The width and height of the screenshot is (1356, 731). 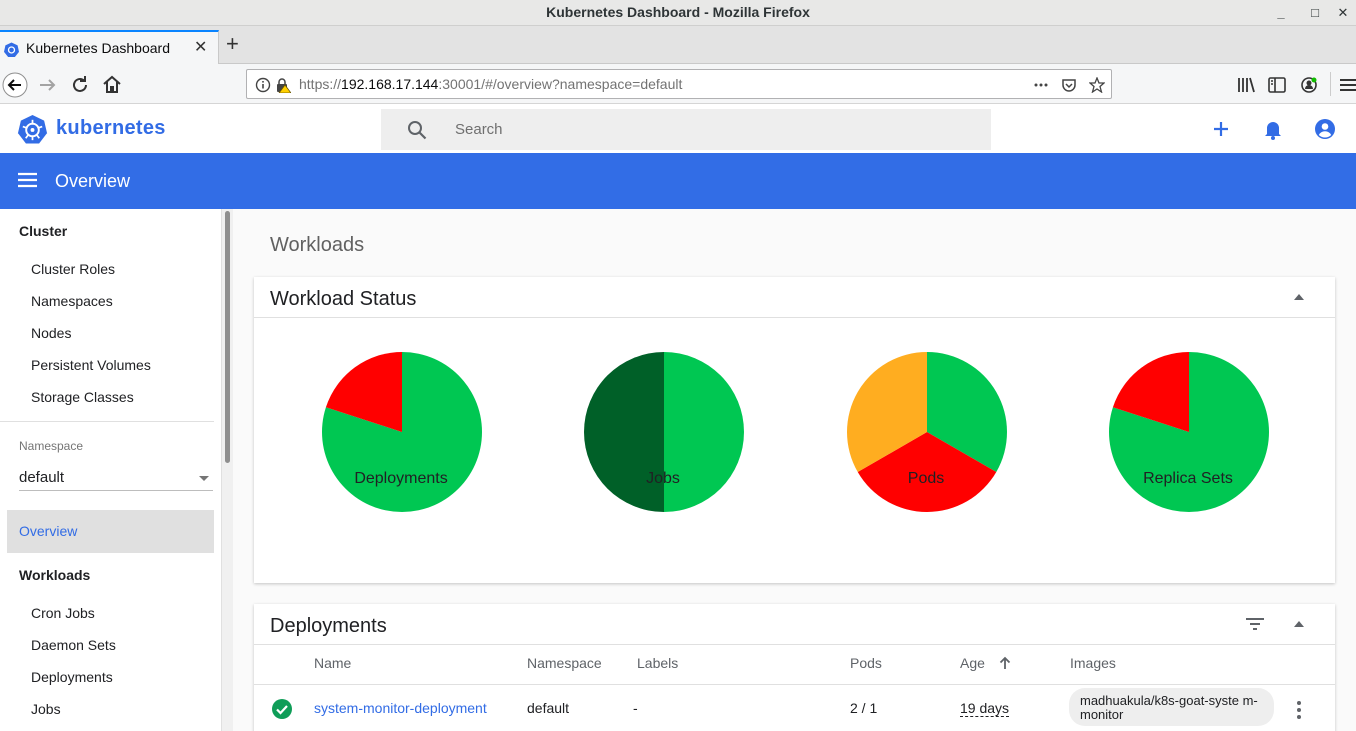 What do you see at coordinates (263, 85) in the screenshot?
I see `info-icon` at bounding box center [263, 85].